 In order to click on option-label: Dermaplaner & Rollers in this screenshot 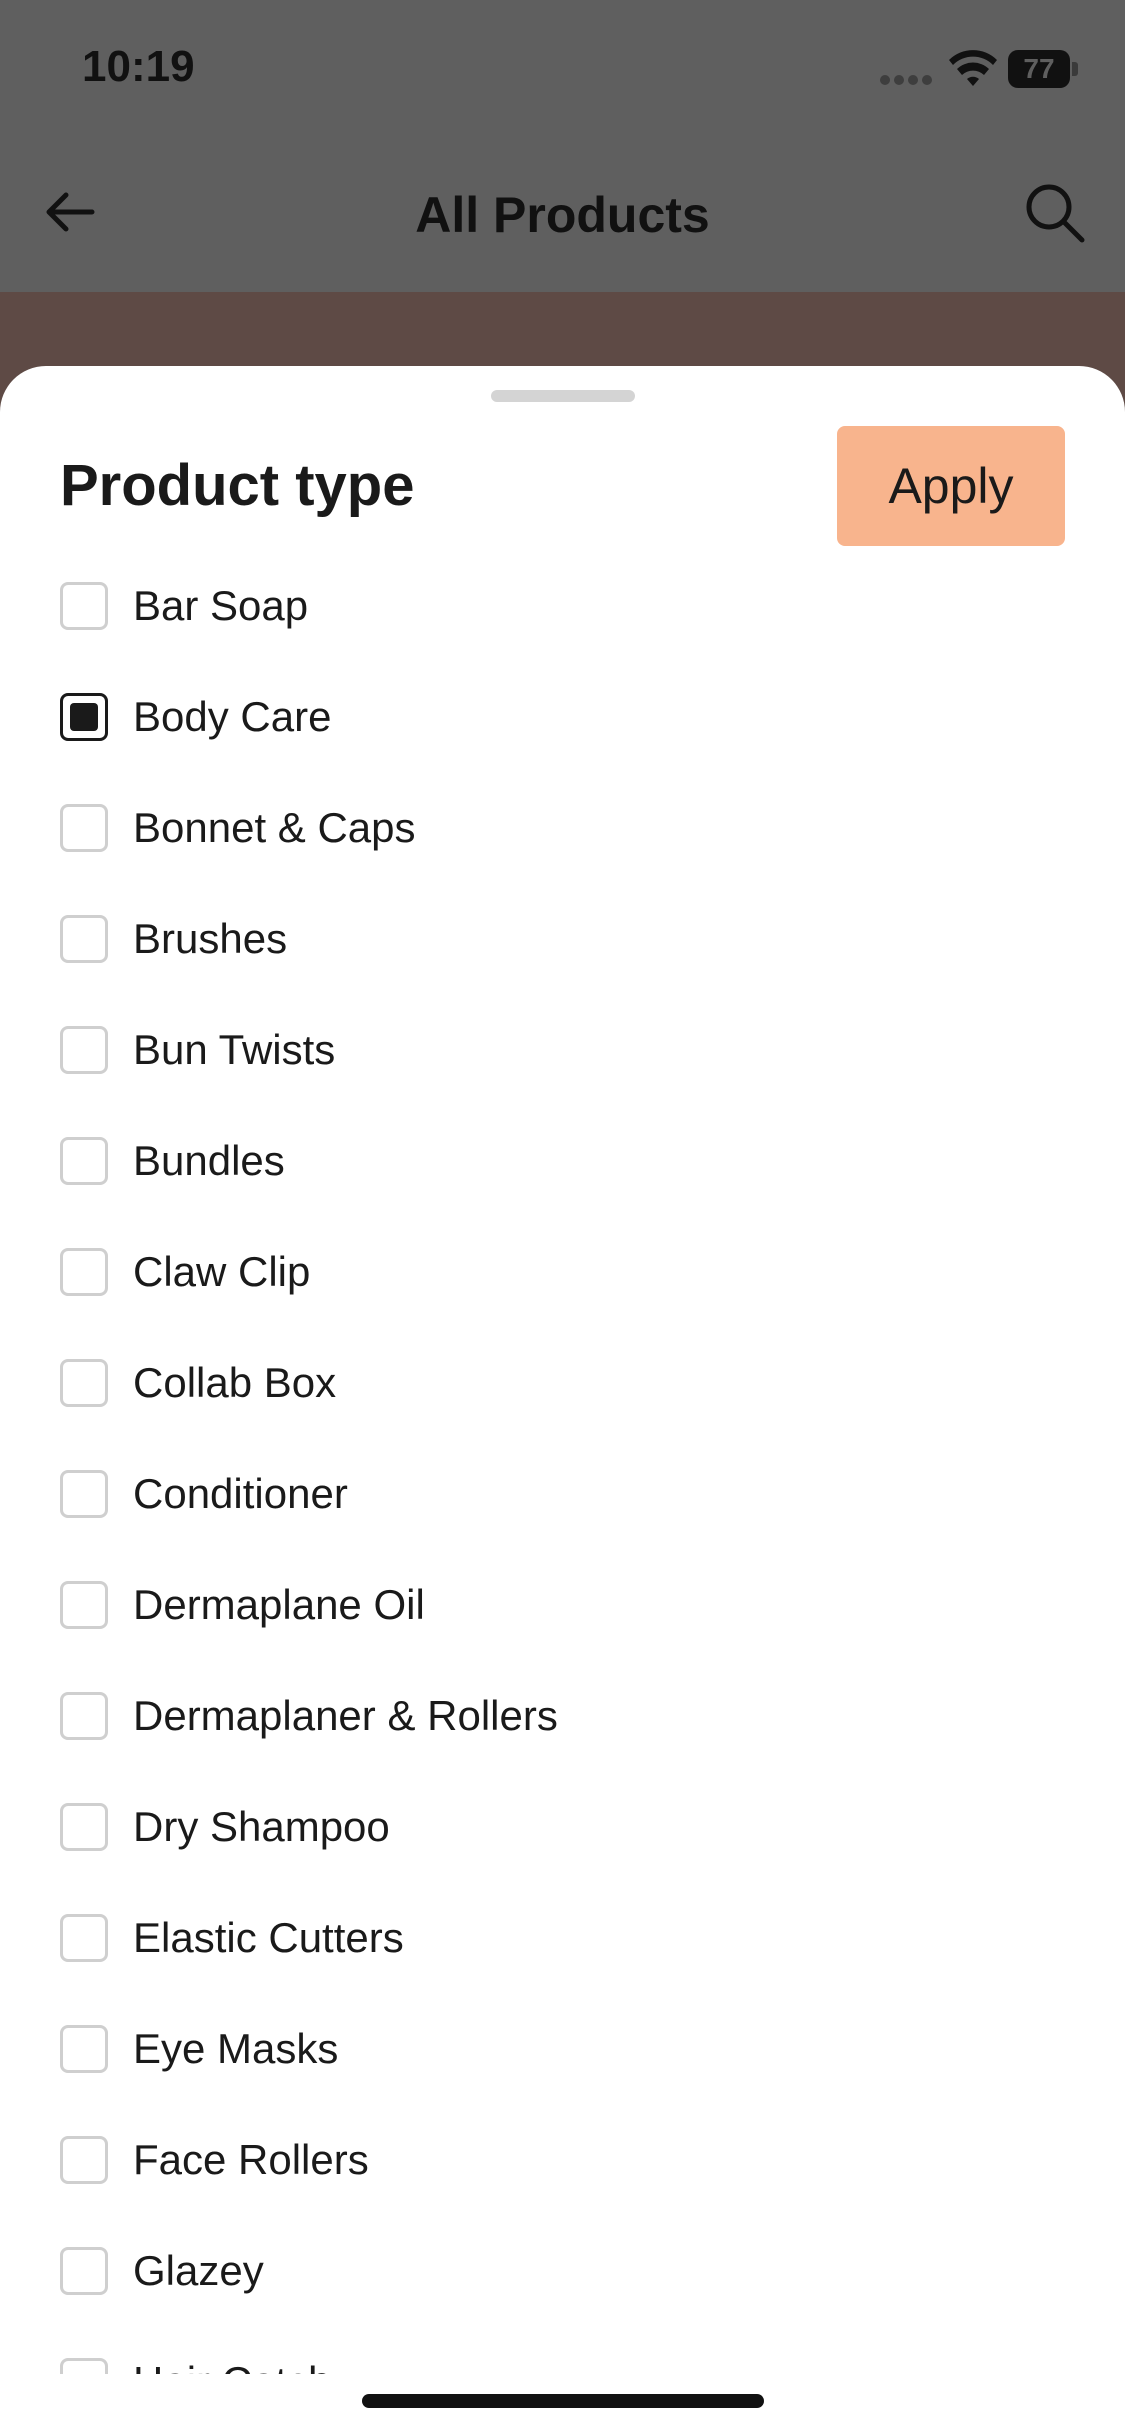, I will do `click(345, 1715)`.